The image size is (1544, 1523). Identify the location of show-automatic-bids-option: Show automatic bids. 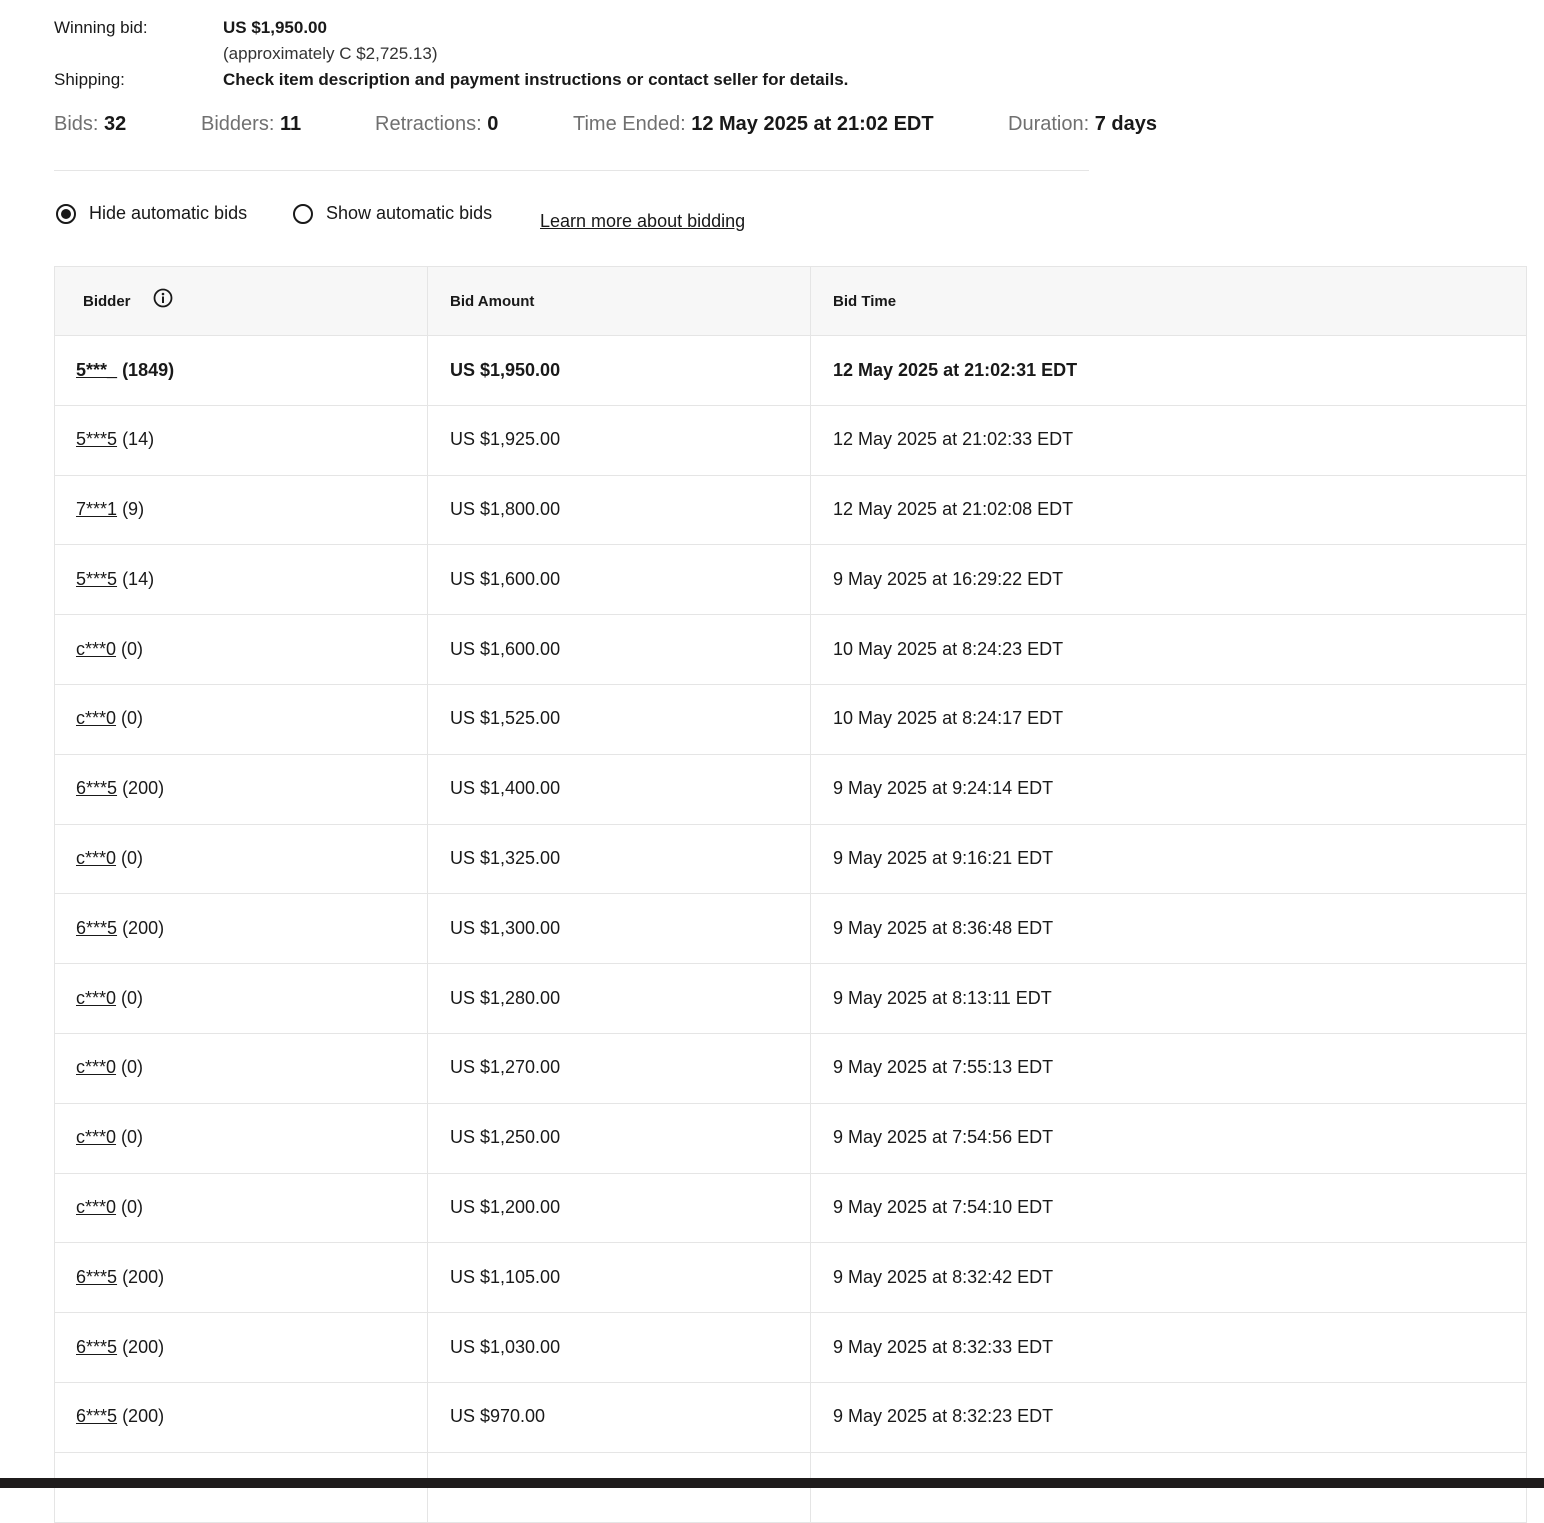
(392, 213).